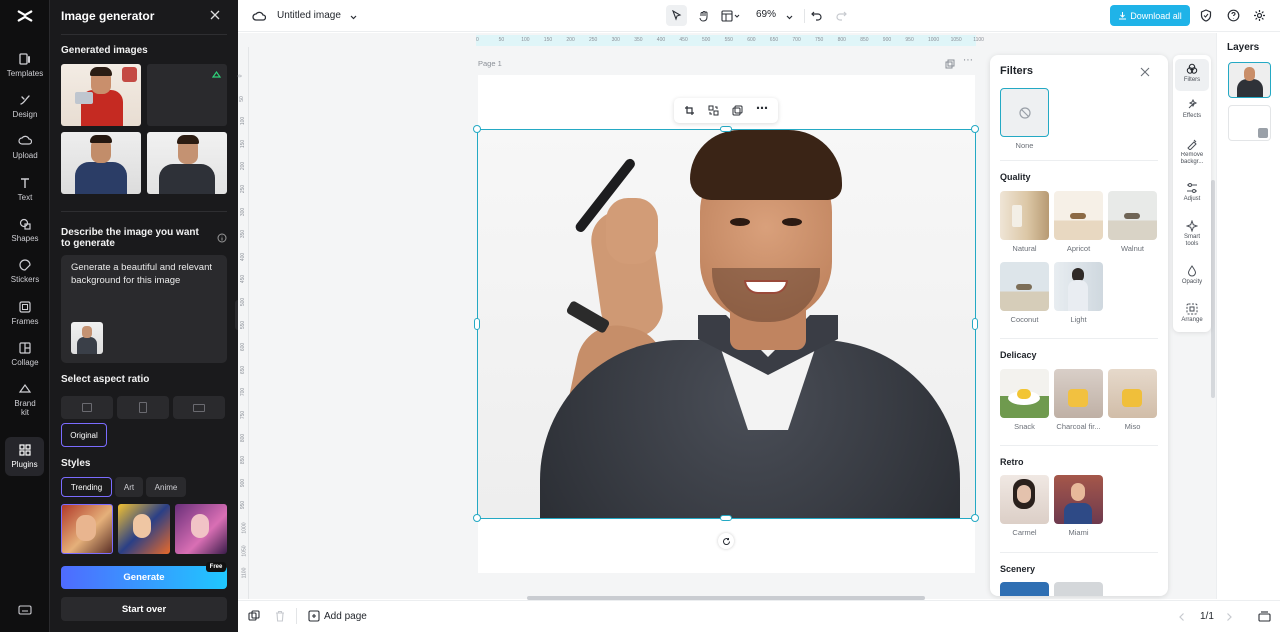 The width and height of the screenshot is (1280, 632). Describe the element at coordinates (86, 487) in the screenshot. I see `style-tab-trending: Trending` at that location.